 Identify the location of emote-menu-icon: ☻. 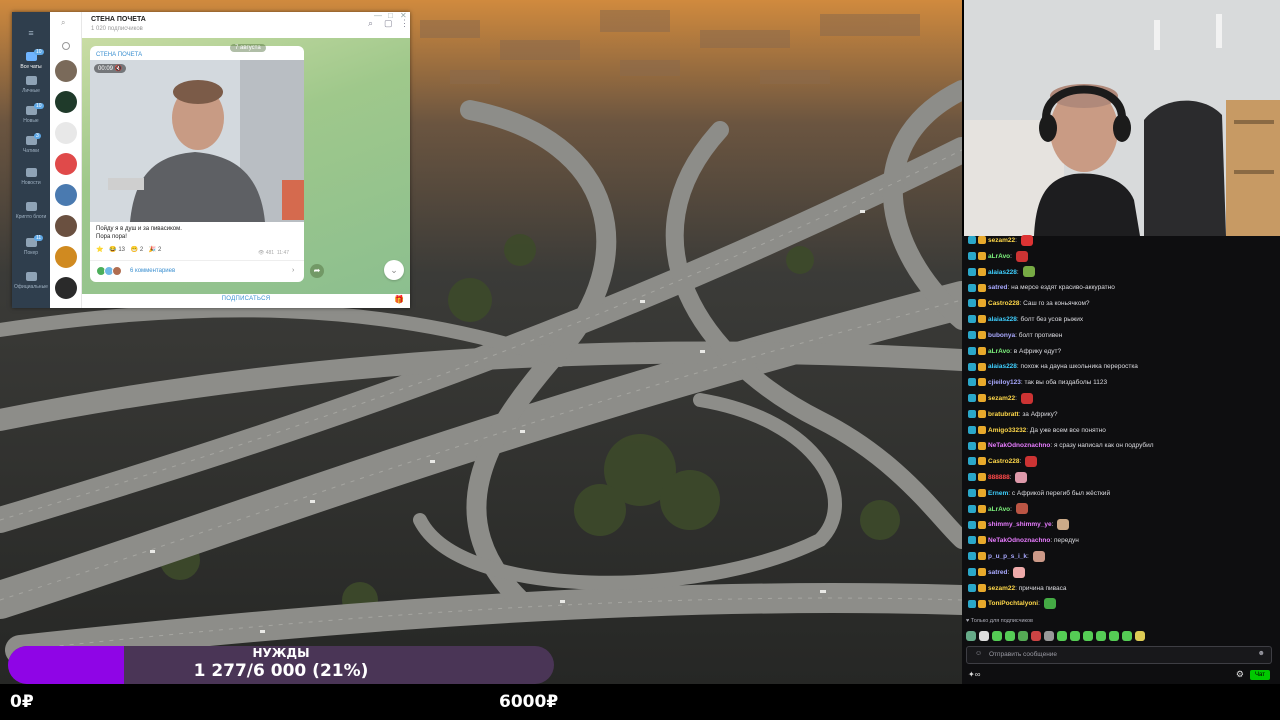
(1261, 653).